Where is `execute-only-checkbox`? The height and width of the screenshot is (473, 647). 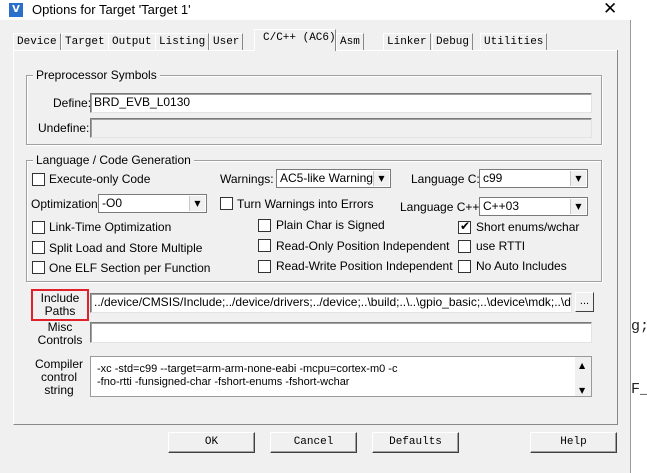 execute-only-checkbox is located at coordinates (38, 179).